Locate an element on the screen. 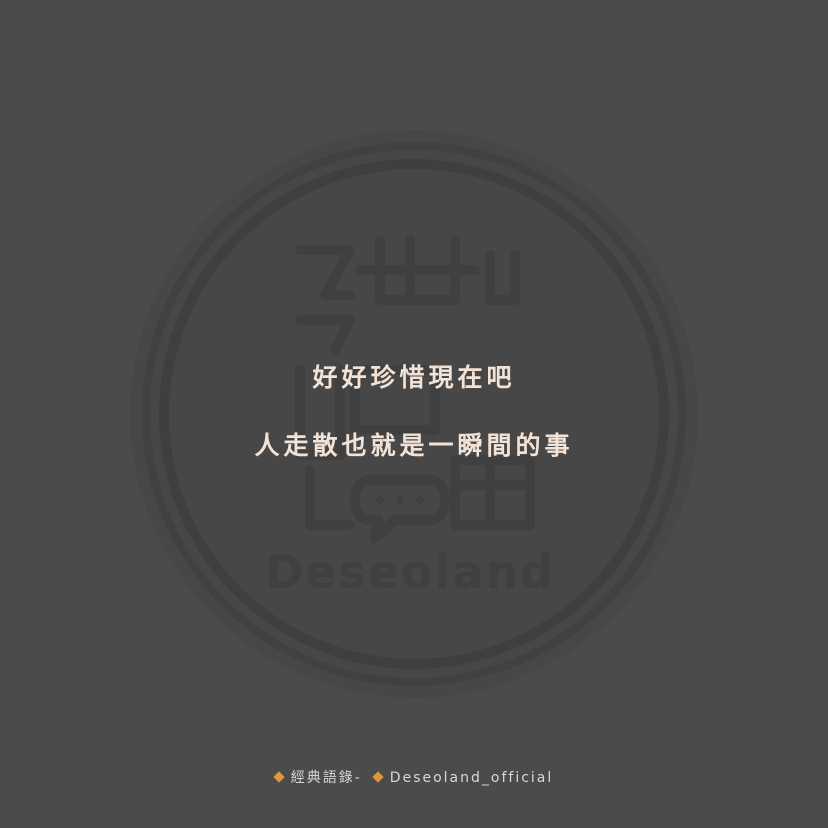  footer-left-text: 經典語錄- is located at coordinates (326, 778).